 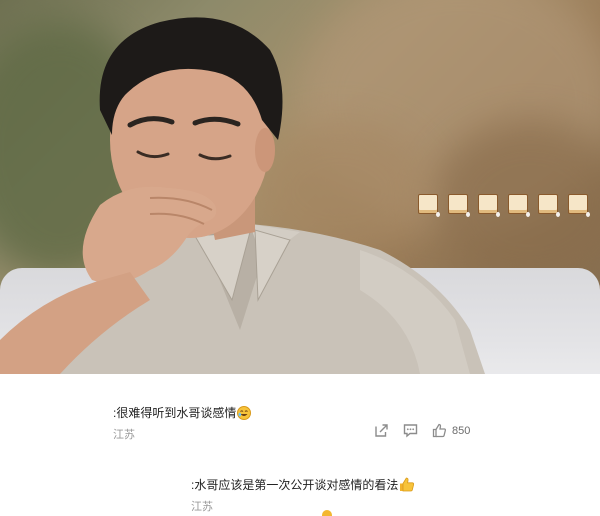 What do you see at coordinates (175, 413) in the screenshot?
I see `comment-text: :很难得听到水哥谈感情` at bounding box center [175, 413].